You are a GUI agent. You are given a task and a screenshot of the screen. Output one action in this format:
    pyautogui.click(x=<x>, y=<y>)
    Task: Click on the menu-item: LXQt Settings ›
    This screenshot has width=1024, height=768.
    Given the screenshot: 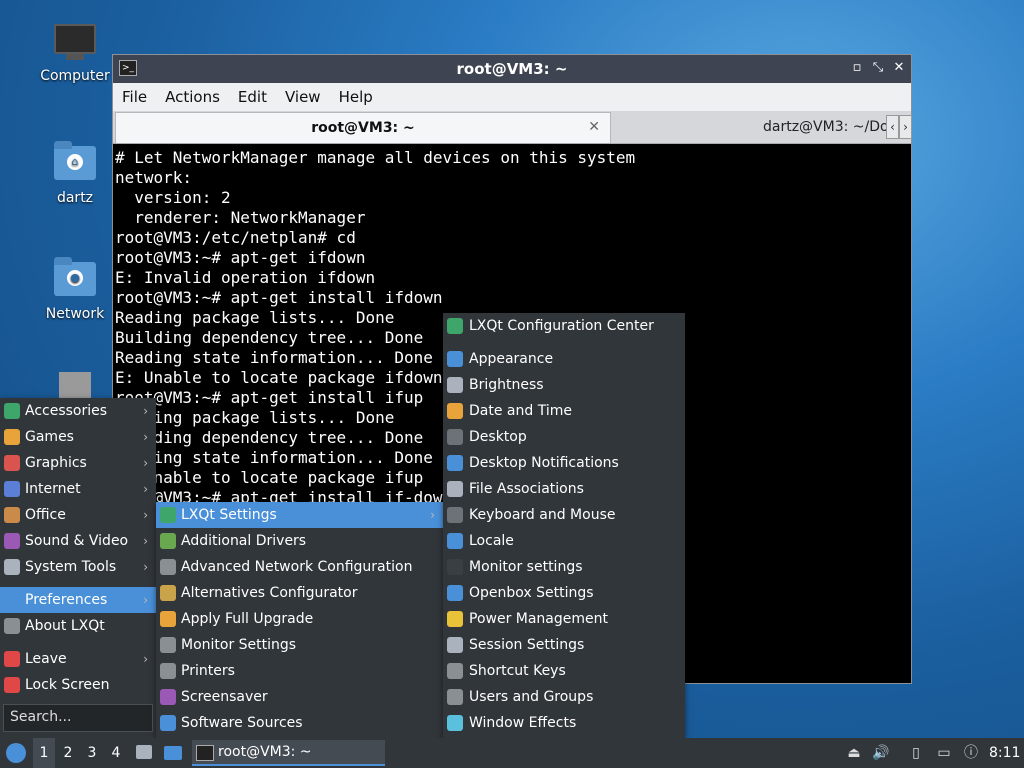 What is the action you would take?
    pyautogui.click(x=299, y=515)
    